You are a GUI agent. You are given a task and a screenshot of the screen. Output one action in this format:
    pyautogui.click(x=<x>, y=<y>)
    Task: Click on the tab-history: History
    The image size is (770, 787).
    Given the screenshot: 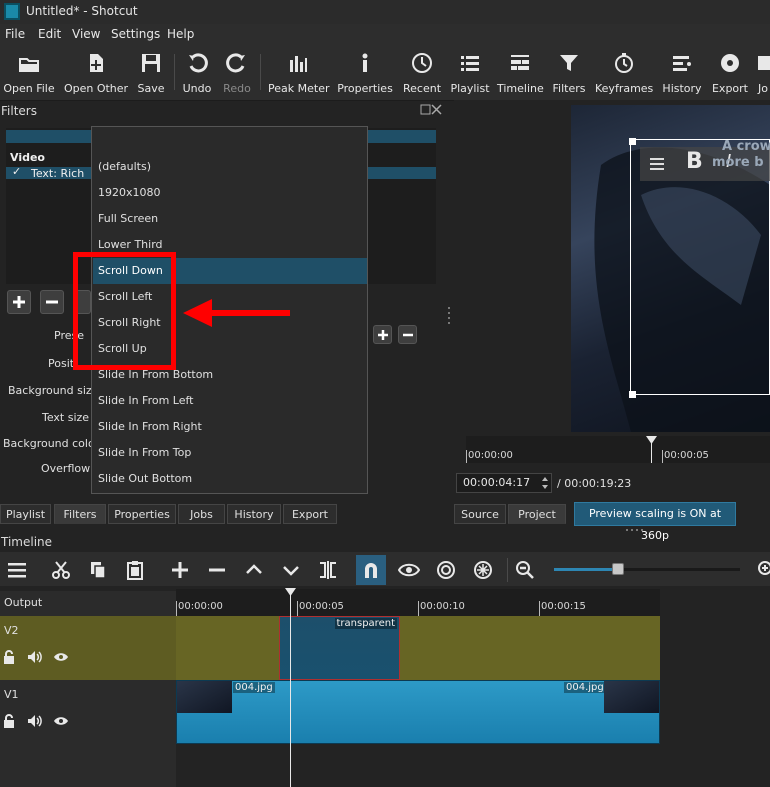 What is the action you would take?
    pyautogui.click(x=254, y=514)
    